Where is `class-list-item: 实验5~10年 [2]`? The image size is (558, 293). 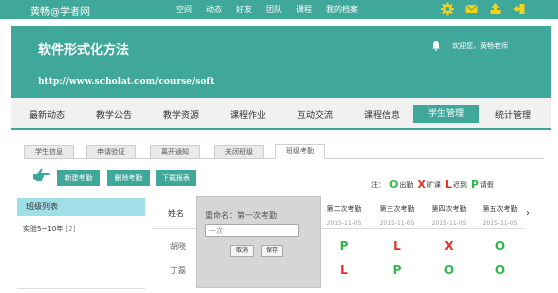
class-list-item: 实验5~10年 [2] is located at coordinates (49, 229).